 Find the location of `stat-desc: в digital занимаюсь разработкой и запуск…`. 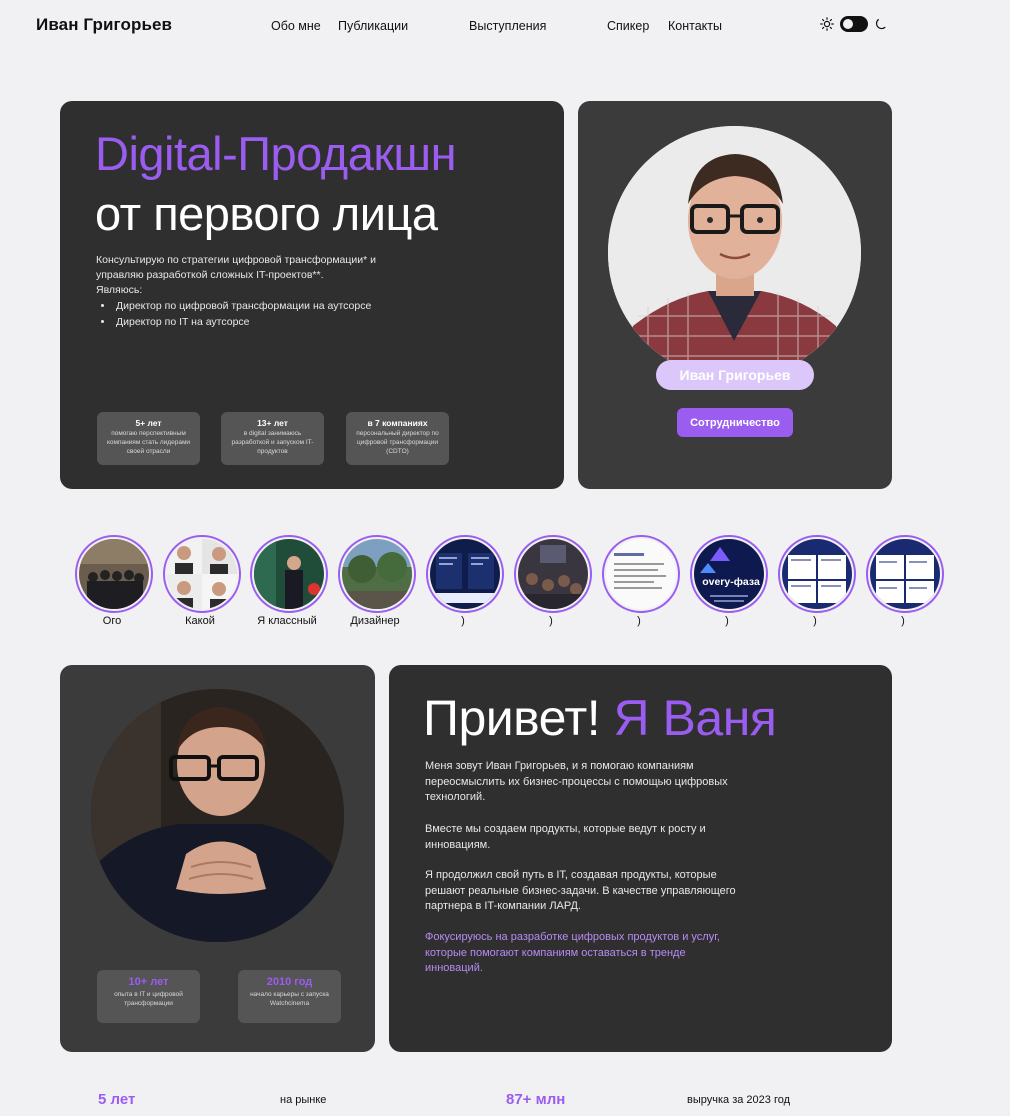

stat-desc: в digital занимаюсь разработкой и запуск… is located at coordinates (272, 442).